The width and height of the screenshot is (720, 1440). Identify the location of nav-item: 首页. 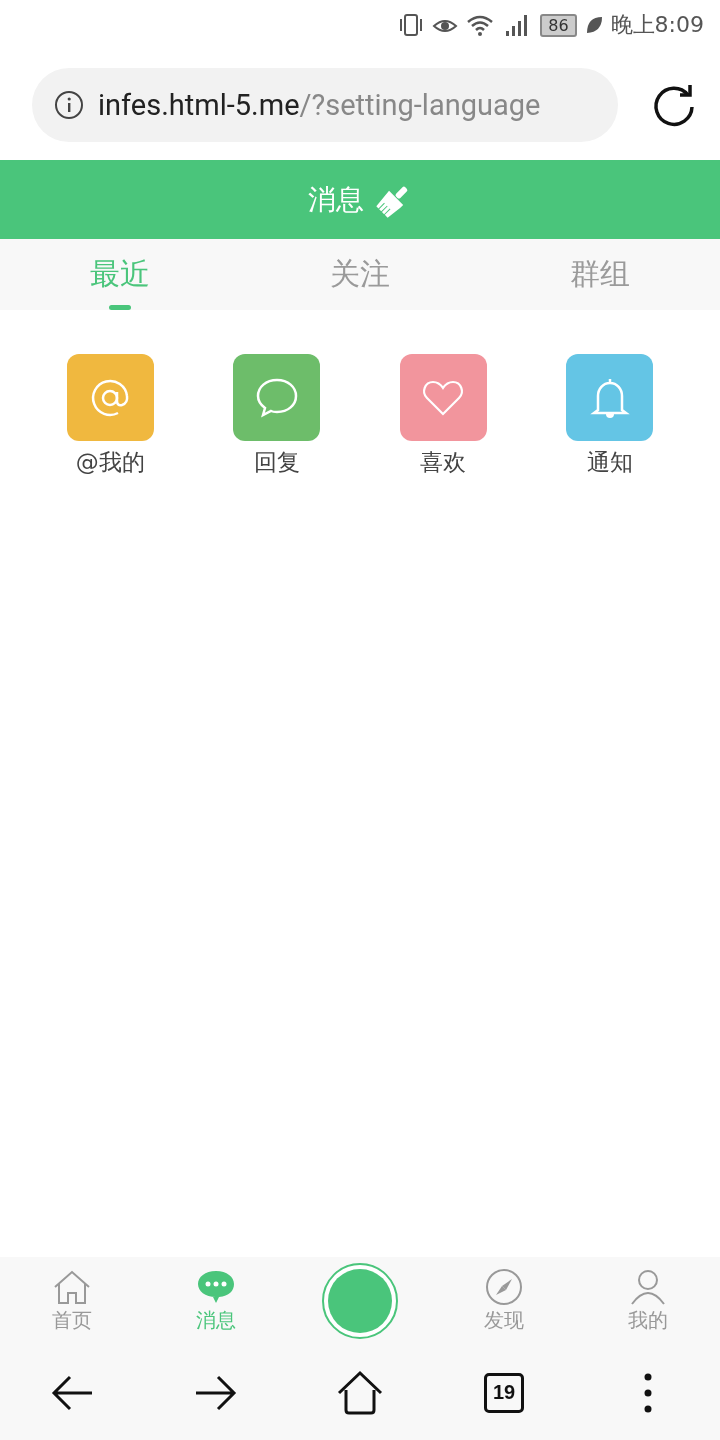
(72, 1301).